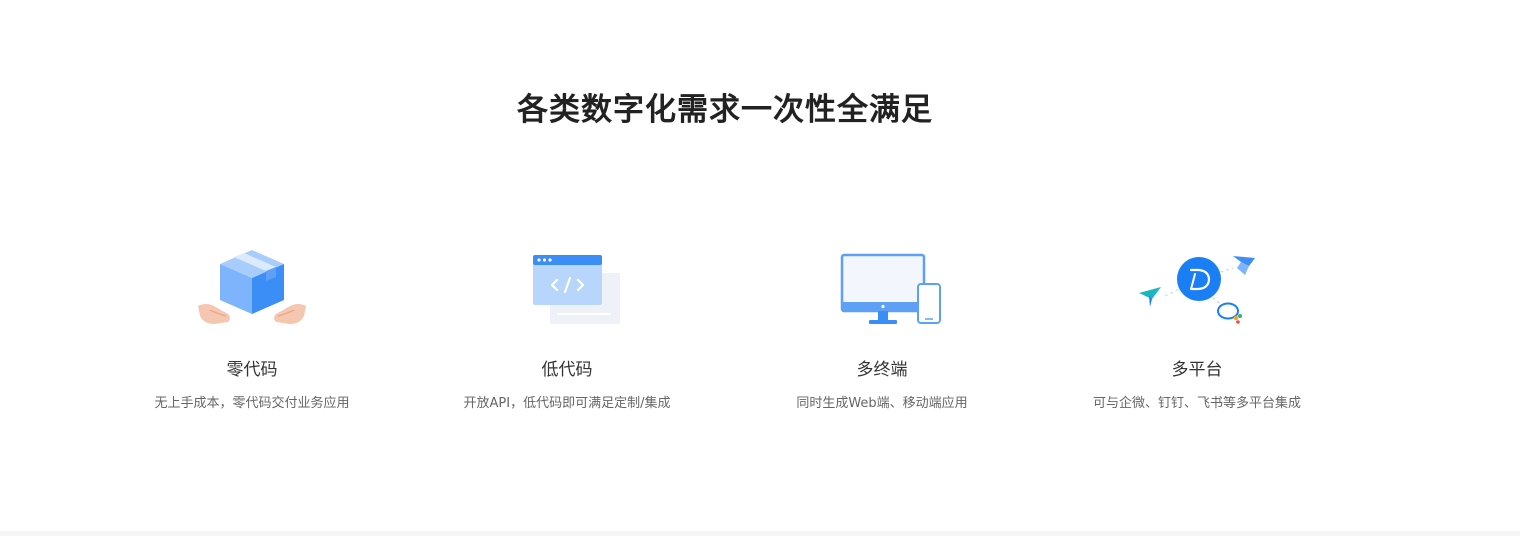 The image size is (1520, 536). I want to click on feature-low-code: 低代码 开放API，低代码即可满足定制/集成, so click(567, 328).